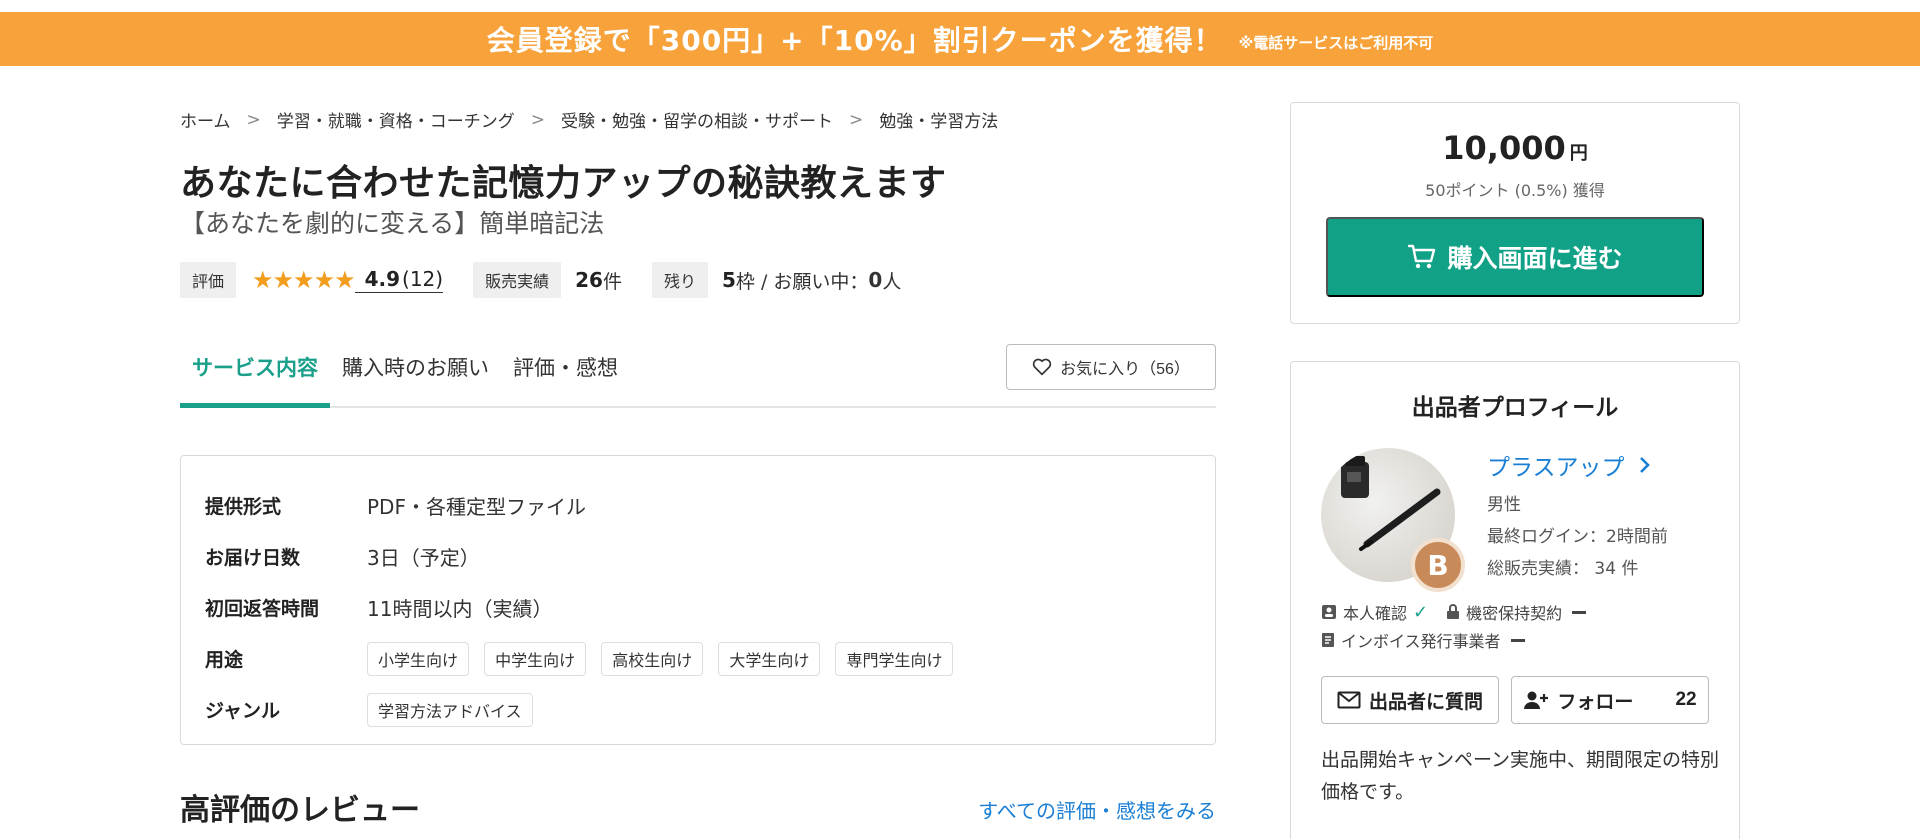  I want to click on remaining-text: 枠 / お願い中：, so click(802, 281).